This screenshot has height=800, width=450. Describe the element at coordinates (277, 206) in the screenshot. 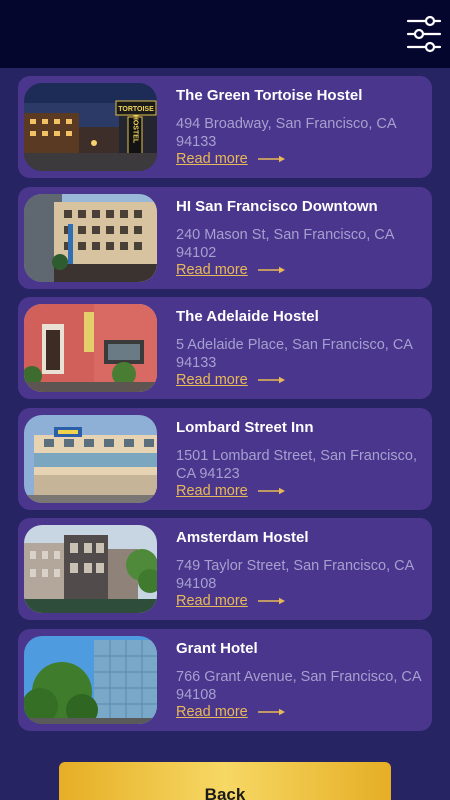

I see `hostel-name: HI San Francisco Downtown` at that location.